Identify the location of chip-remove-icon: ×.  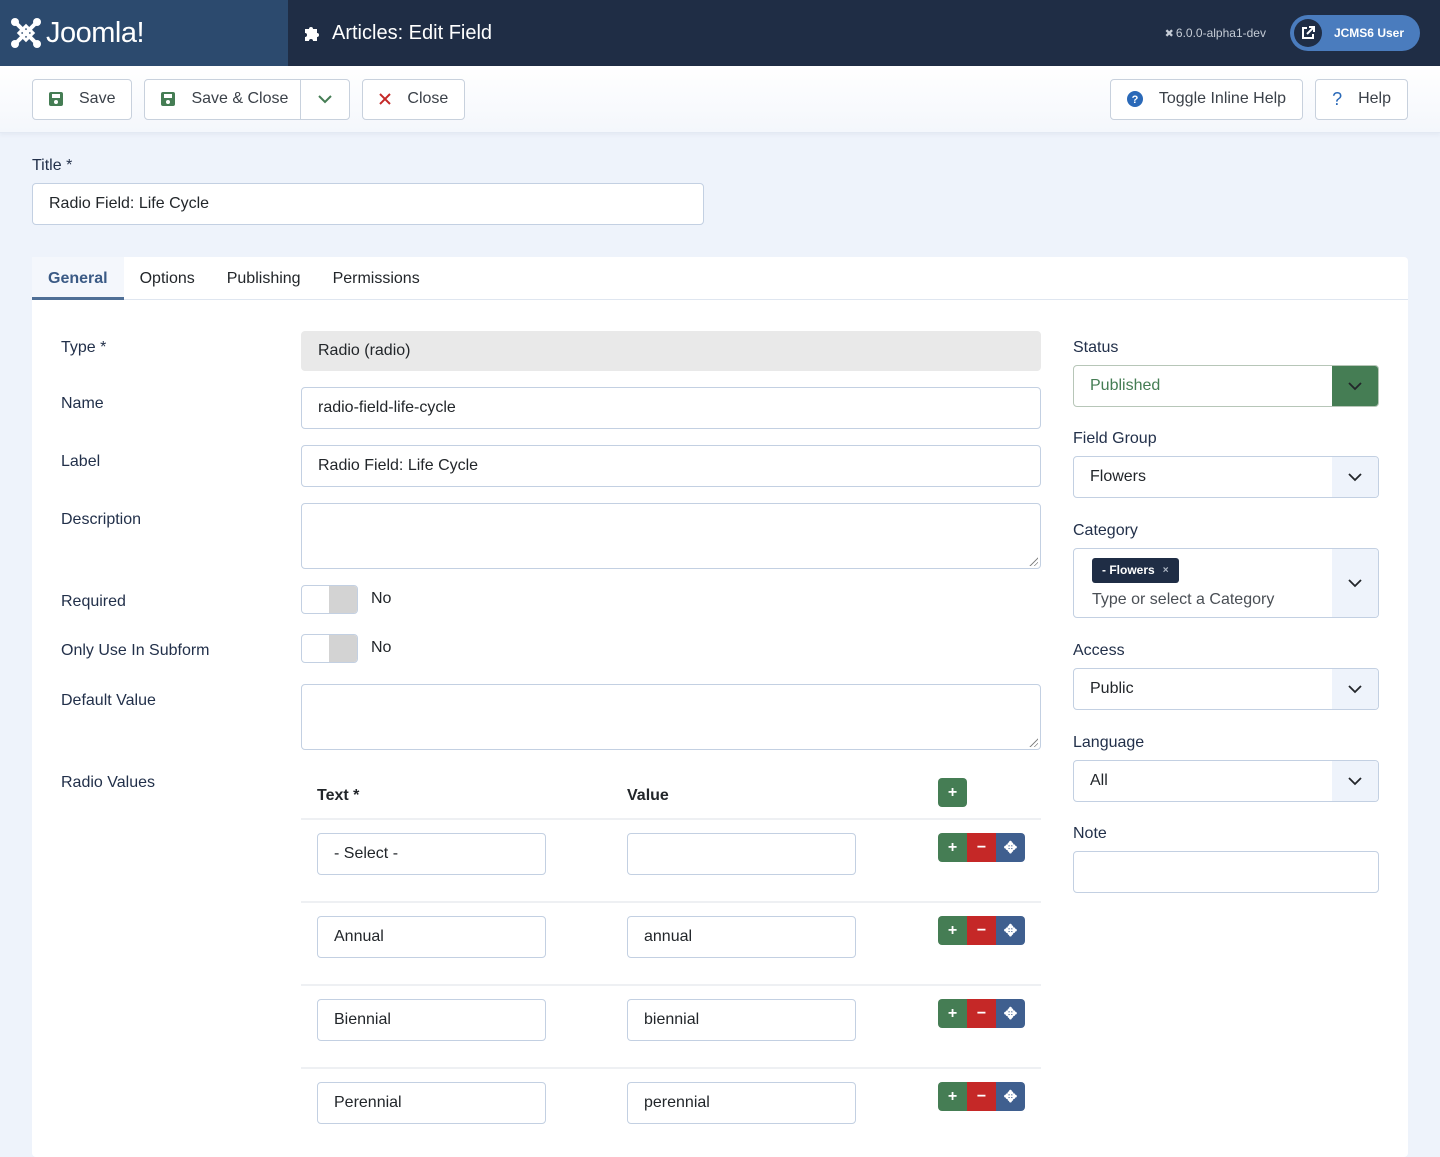
(1166, 570).